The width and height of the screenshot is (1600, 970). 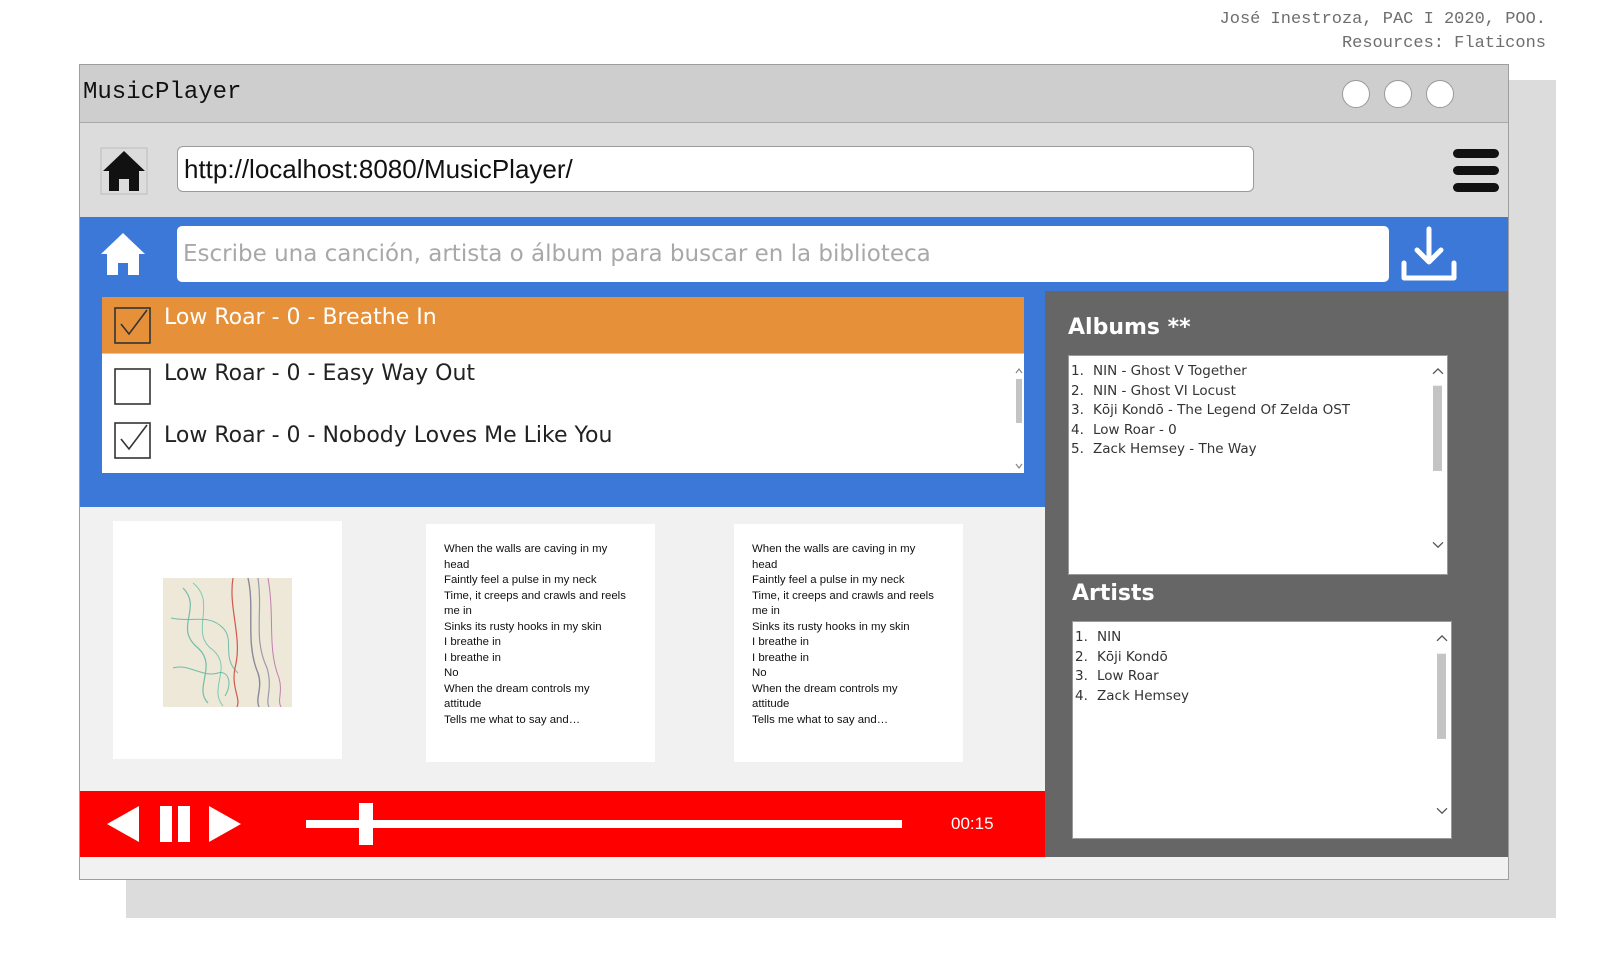 What do you see at coordinates (300, 317) in the screenshot?
I see `track-label: Low Roar - 0 - Breathe In` at bounding box center [300, 317].